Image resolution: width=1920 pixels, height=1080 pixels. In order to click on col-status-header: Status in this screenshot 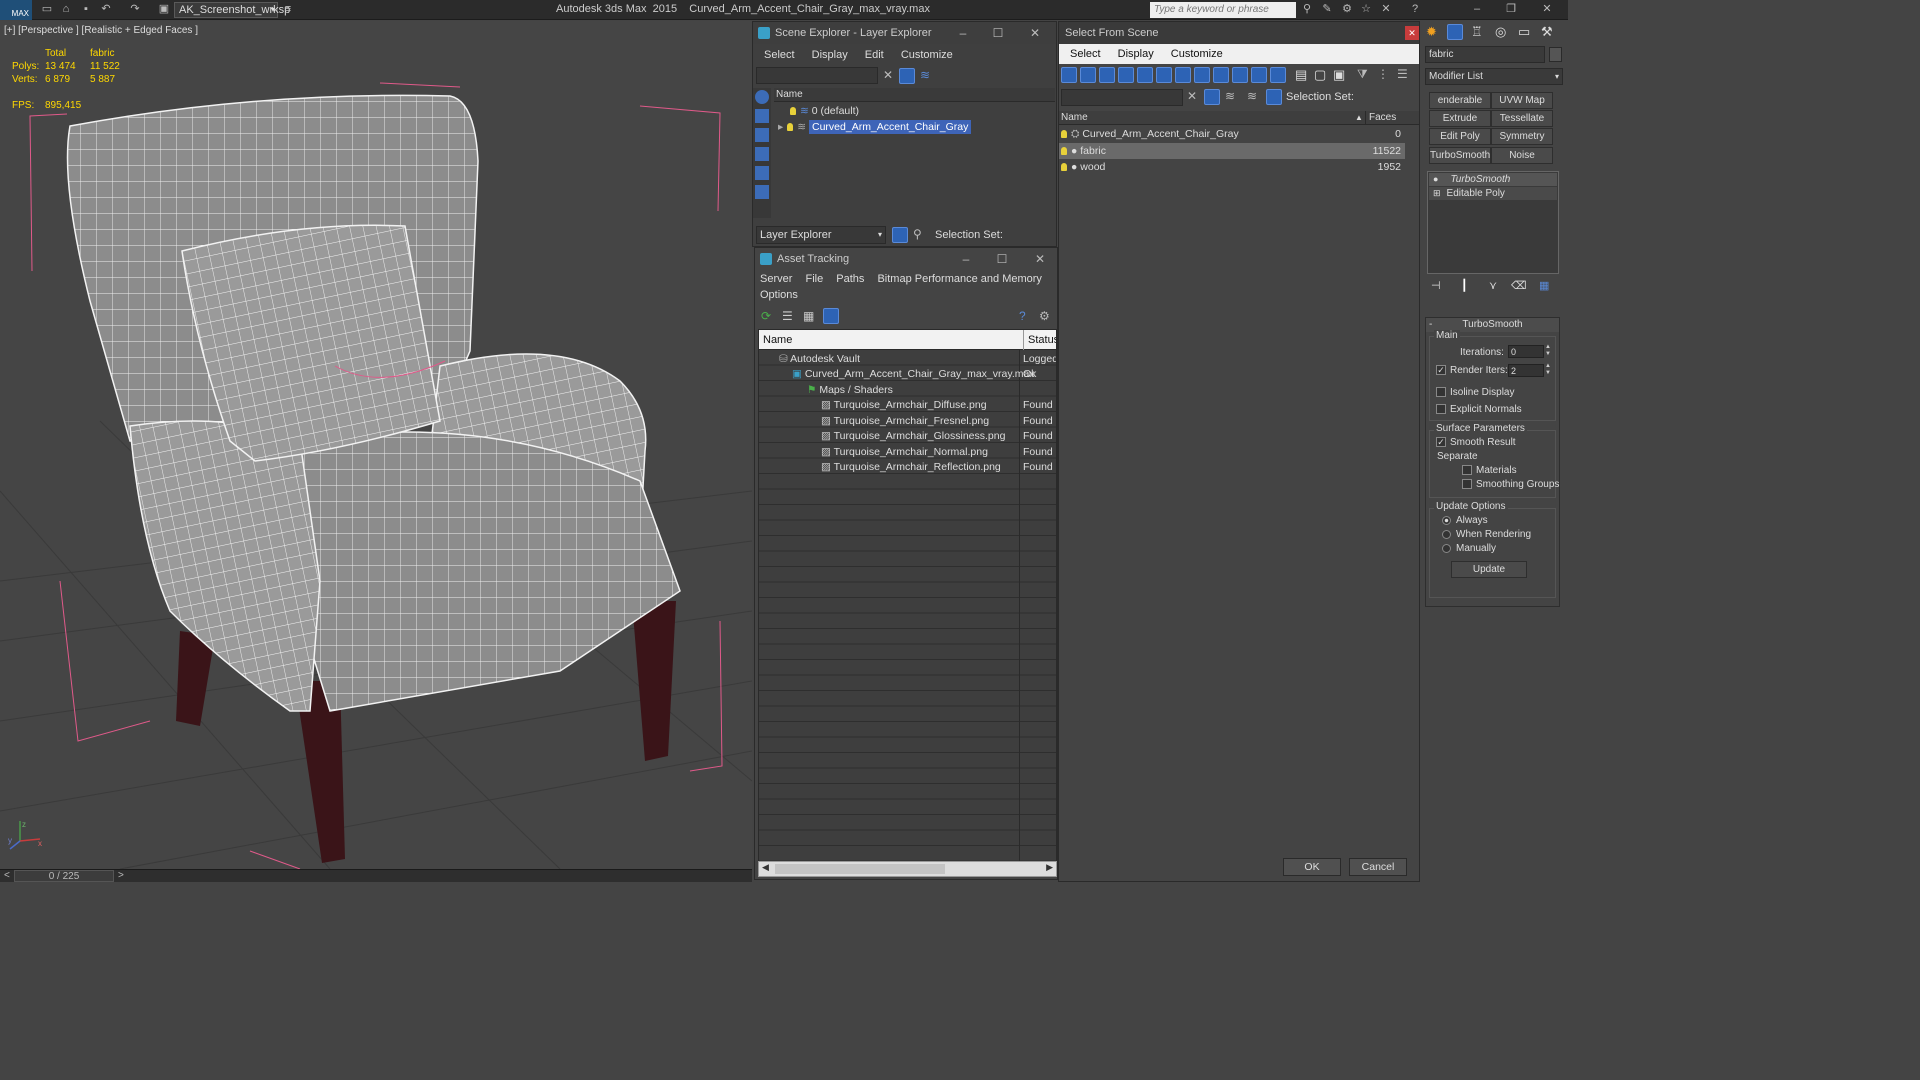, I will do `click(1039, 340)`.